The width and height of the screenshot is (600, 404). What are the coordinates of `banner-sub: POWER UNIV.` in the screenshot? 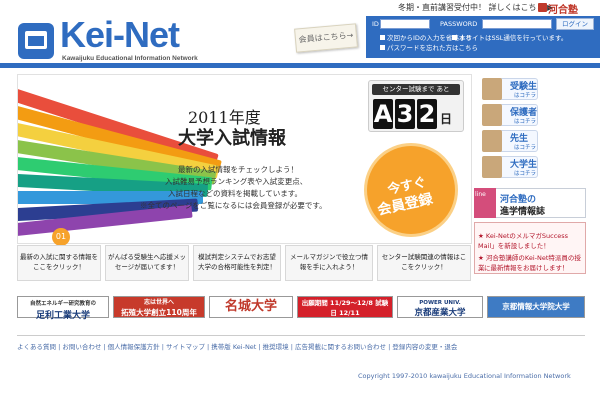 It's located at (440, 303).